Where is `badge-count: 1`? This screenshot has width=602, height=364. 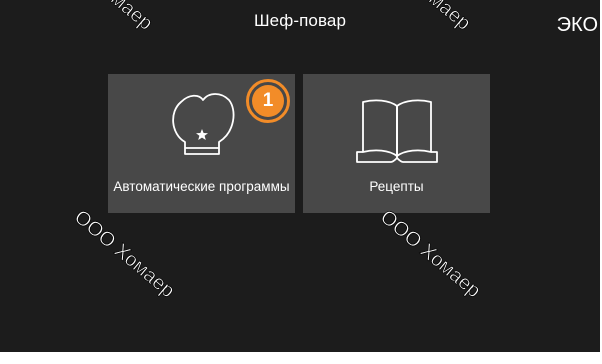 badge-count: 1 is located at coordinates (268, 101).